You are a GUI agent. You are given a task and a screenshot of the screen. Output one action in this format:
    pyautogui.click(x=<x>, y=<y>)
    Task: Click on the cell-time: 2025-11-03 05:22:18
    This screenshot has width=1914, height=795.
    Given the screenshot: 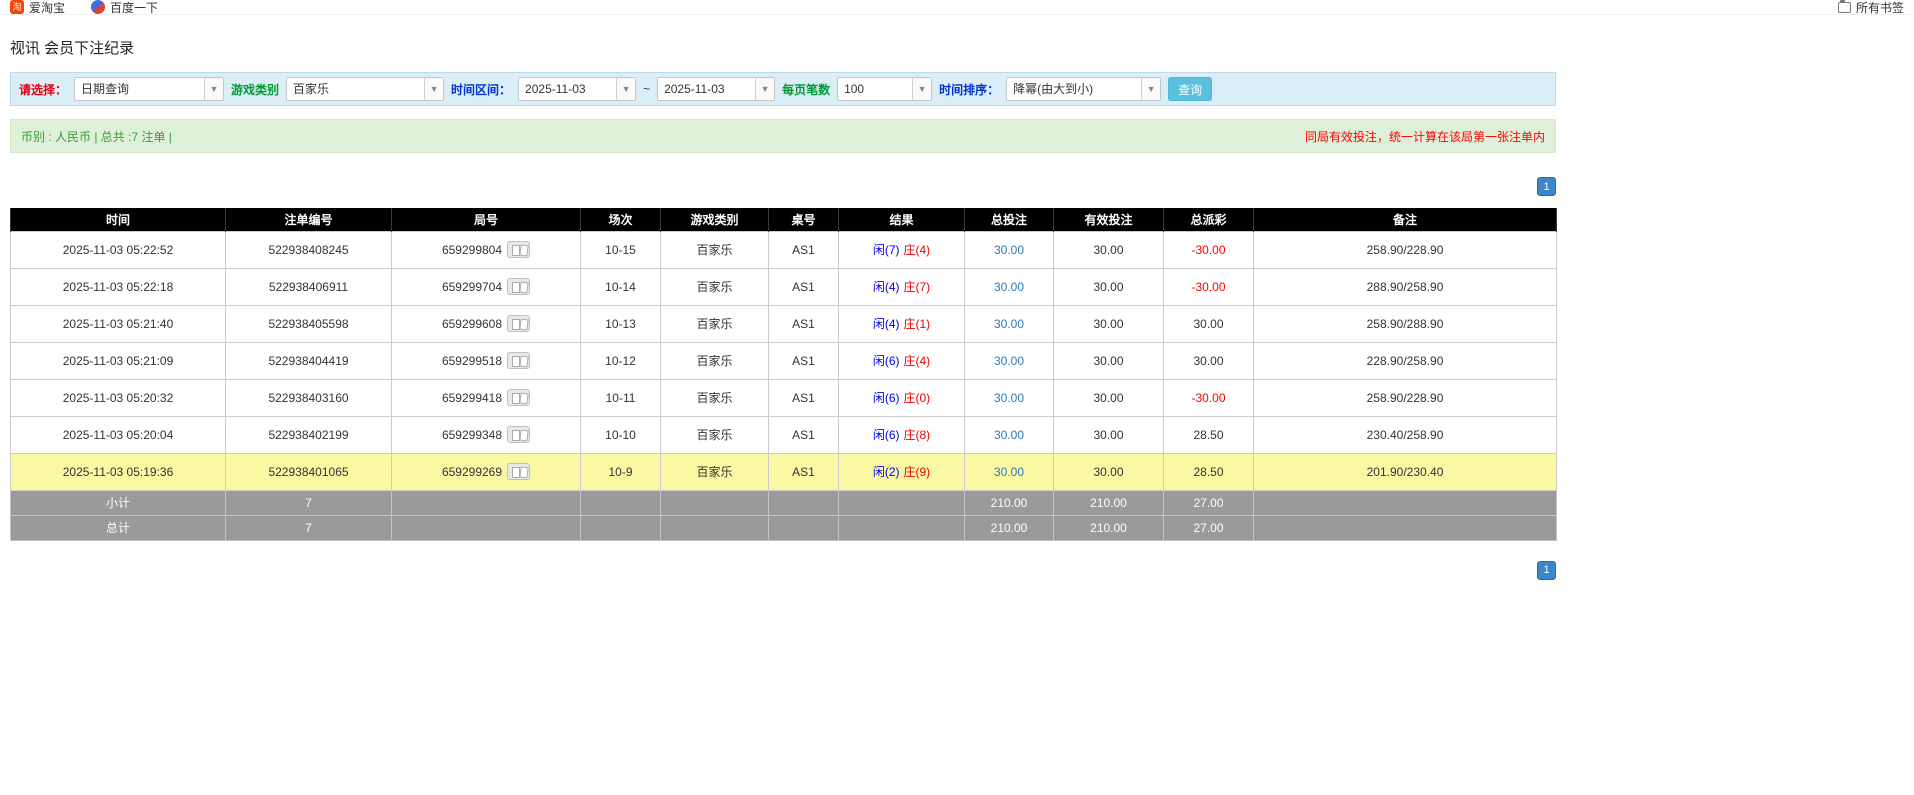 What is the action you would take?
    pyautogui.click(x=118, y=286)
    